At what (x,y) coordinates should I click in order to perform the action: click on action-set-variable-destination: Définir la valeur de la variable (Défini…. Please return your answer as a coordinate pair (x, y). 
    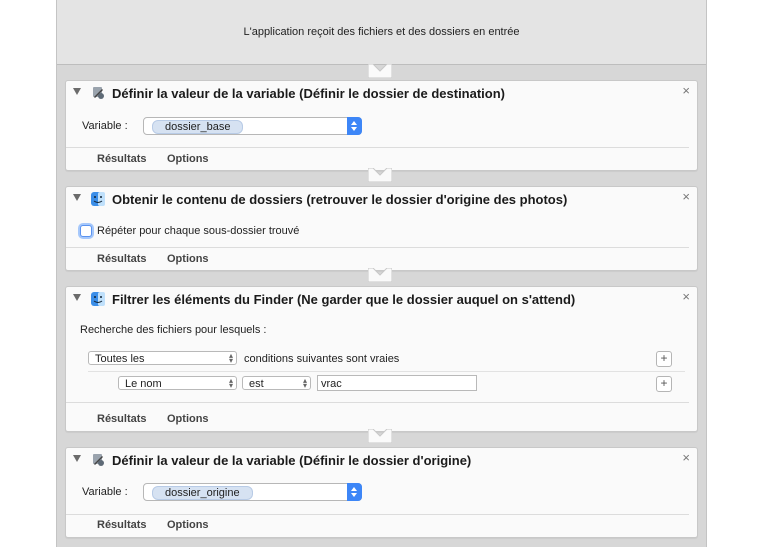
    Looking at the image, I should click on (381, 125).